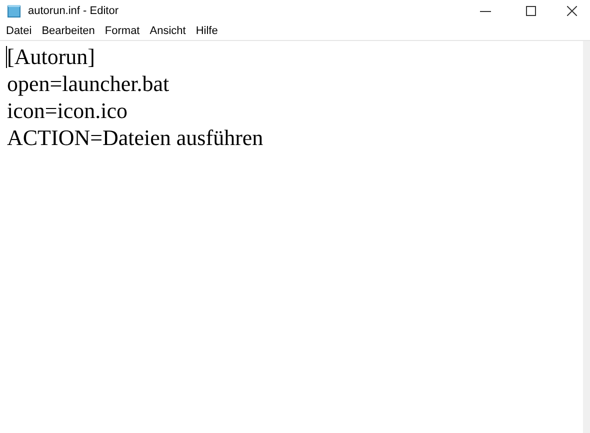 This screenshot has height=433, width=590. Describe the element at coordinates (19, 31) in the screenshot. I see `menu-item: Datei` at that location.